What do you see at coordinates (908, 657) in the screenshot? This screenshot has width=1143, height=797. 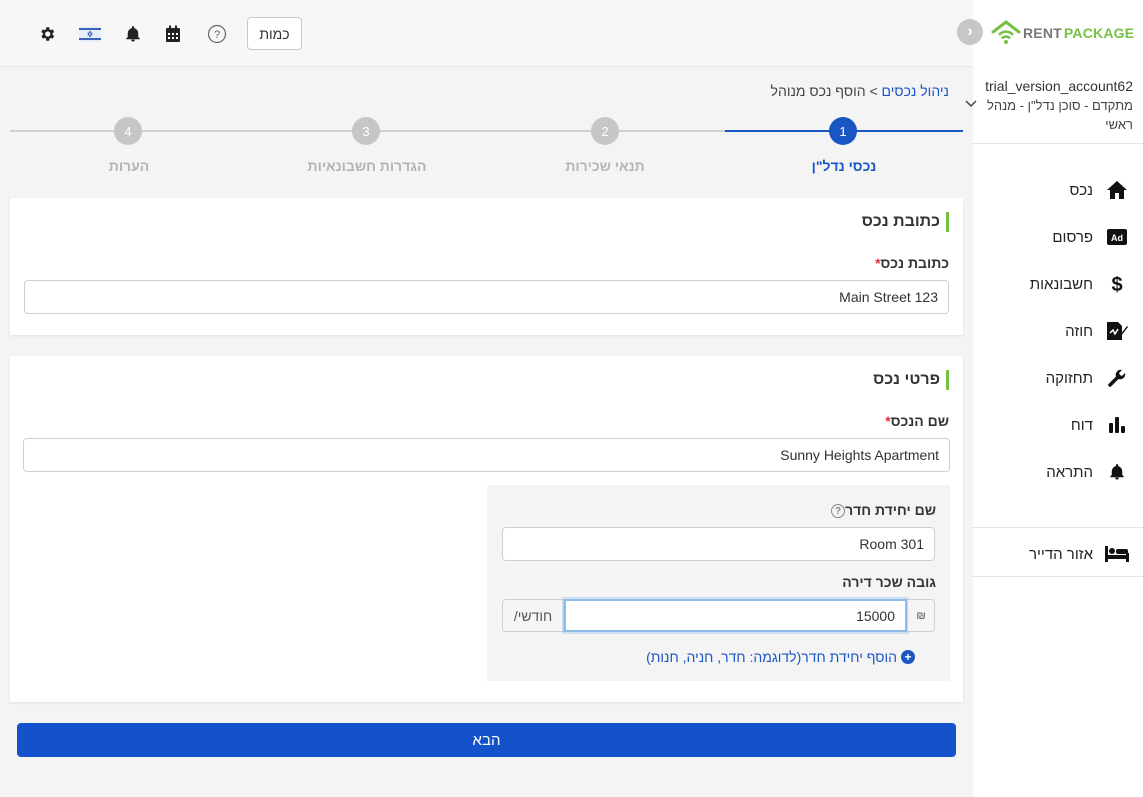 I see `plus-circle-icon: +` at bounding box center [908, 657].